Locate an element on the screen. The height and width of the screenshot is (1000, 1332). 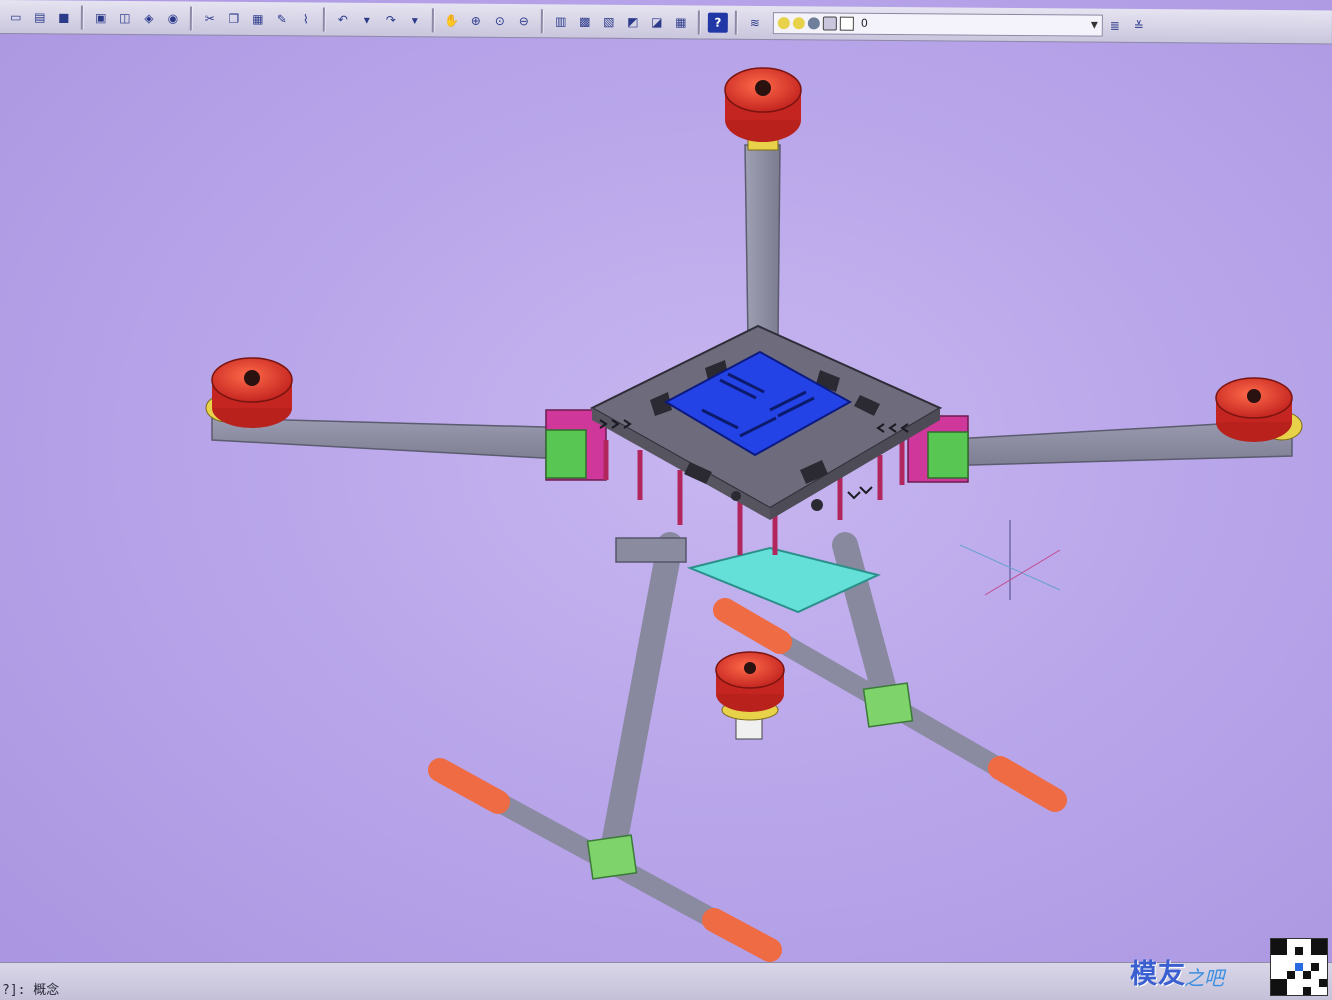
arm-top is located at coordinates (762, 242).